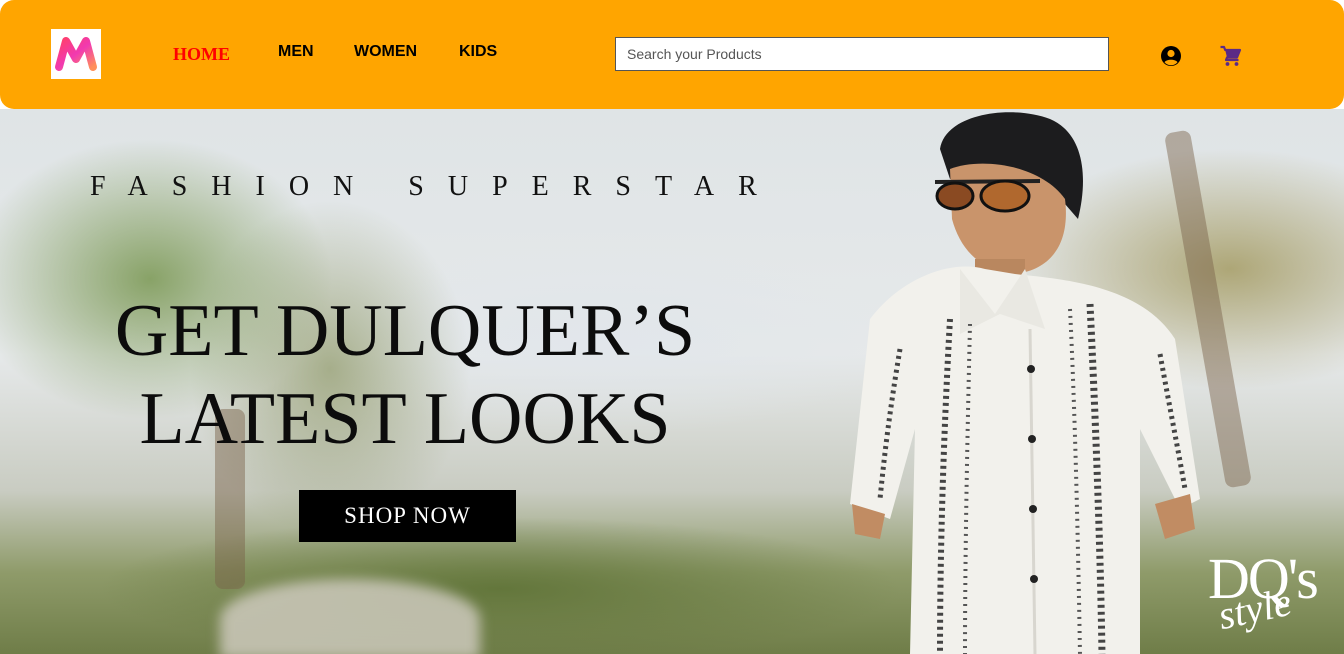  I want to click on hero-kicker: FASHION SUPERSTAR, so click(435, 186).